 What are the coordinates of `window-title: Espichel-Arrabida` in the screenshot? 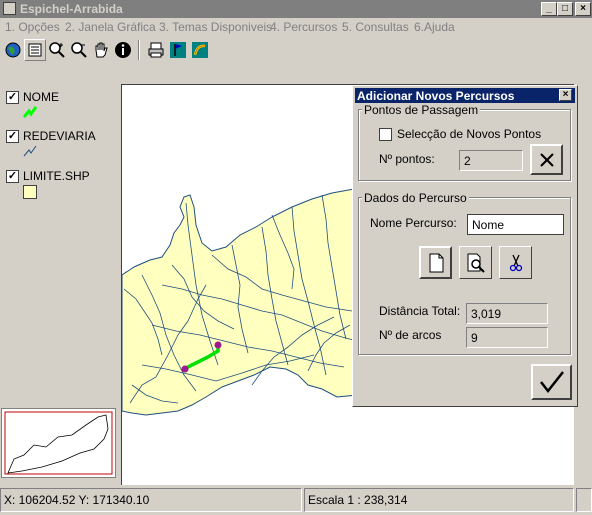 It's located at (71, 9).